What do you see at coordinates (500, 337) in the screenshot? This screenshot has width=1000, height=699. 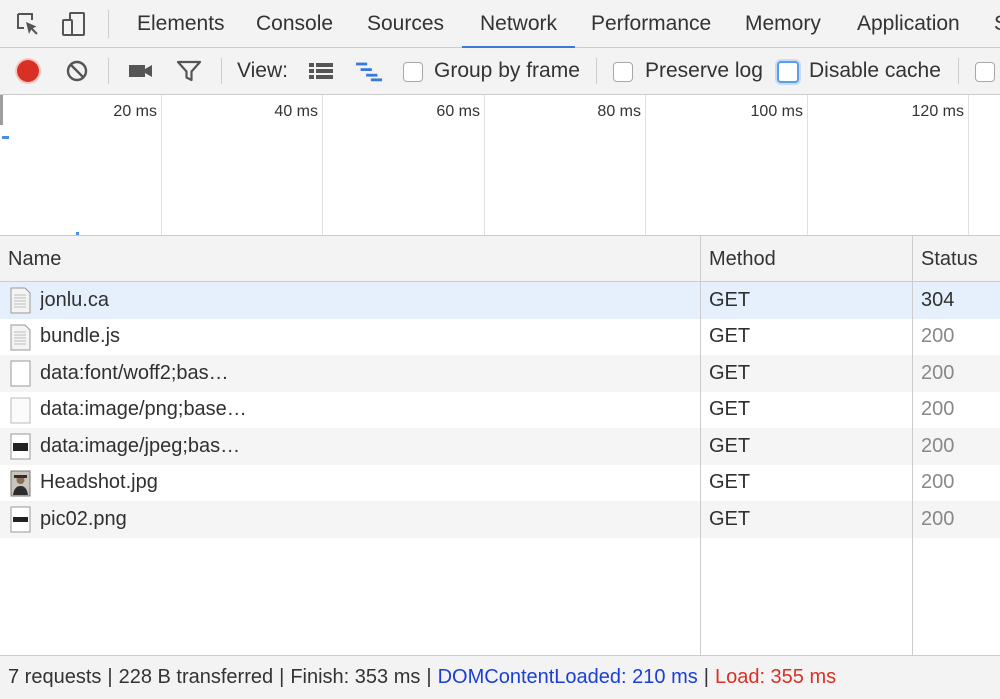 I see `table-row: bundle.js GET 200` at bounding box center [500, 337].